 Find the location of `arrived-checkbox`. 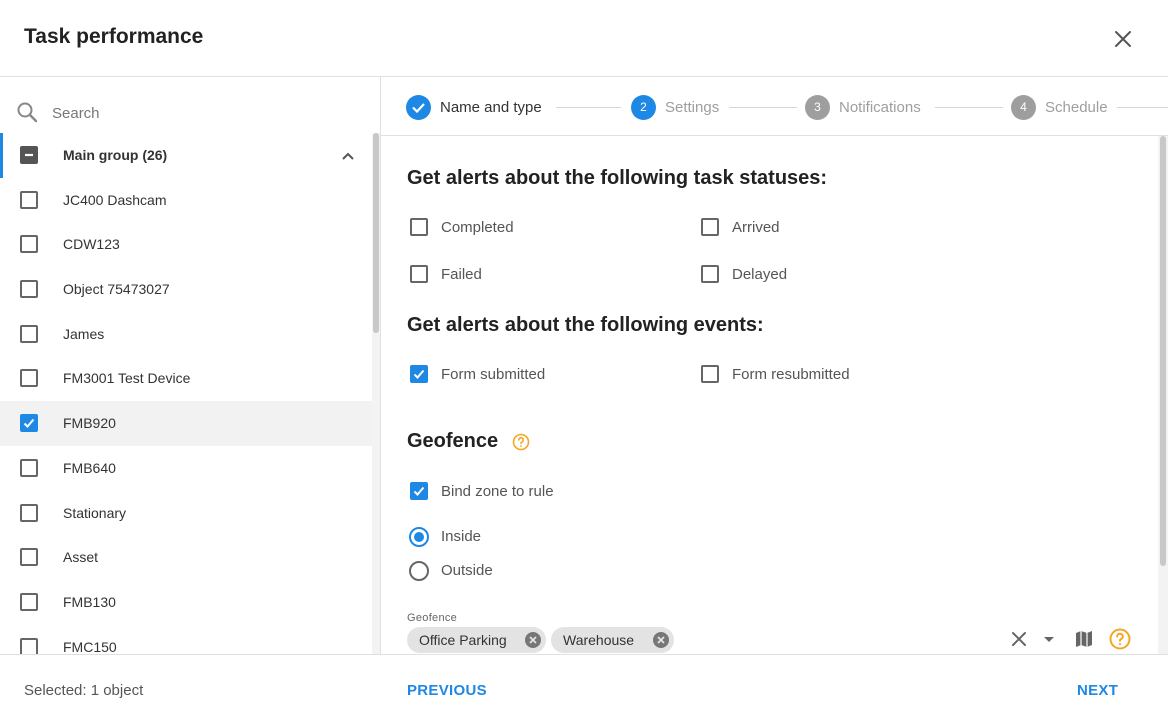

arrived-checkbox is located at coordinates (710, 227).